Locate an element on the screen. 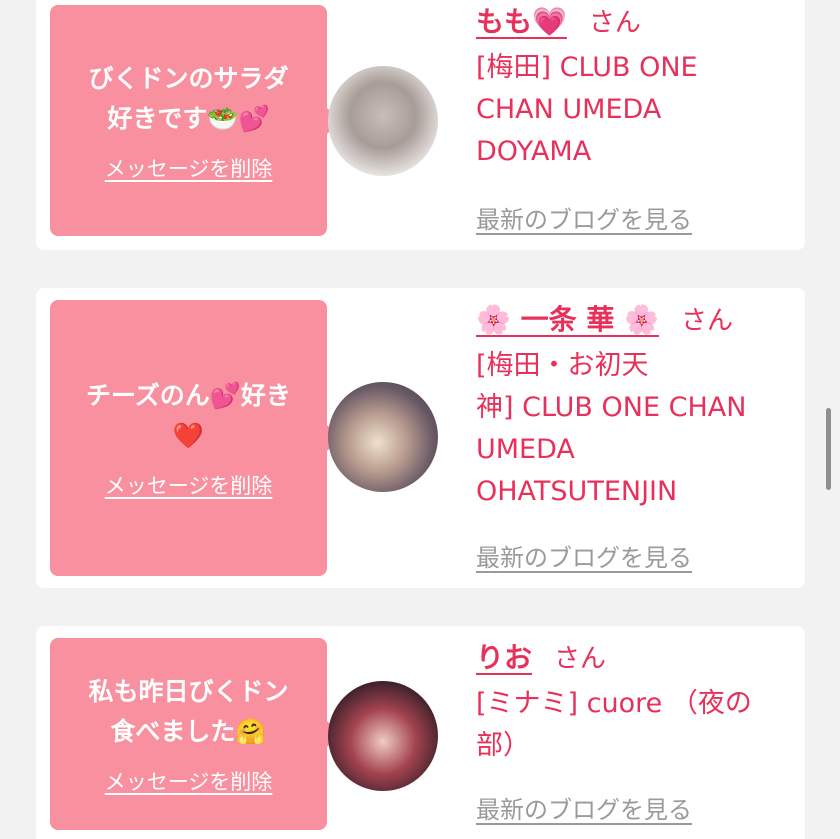 The height and width of the screenshot is (839, 840). cast-info: りお さん [ミナミ] cuore （夜の 部） is located at coordinates (636, 702).